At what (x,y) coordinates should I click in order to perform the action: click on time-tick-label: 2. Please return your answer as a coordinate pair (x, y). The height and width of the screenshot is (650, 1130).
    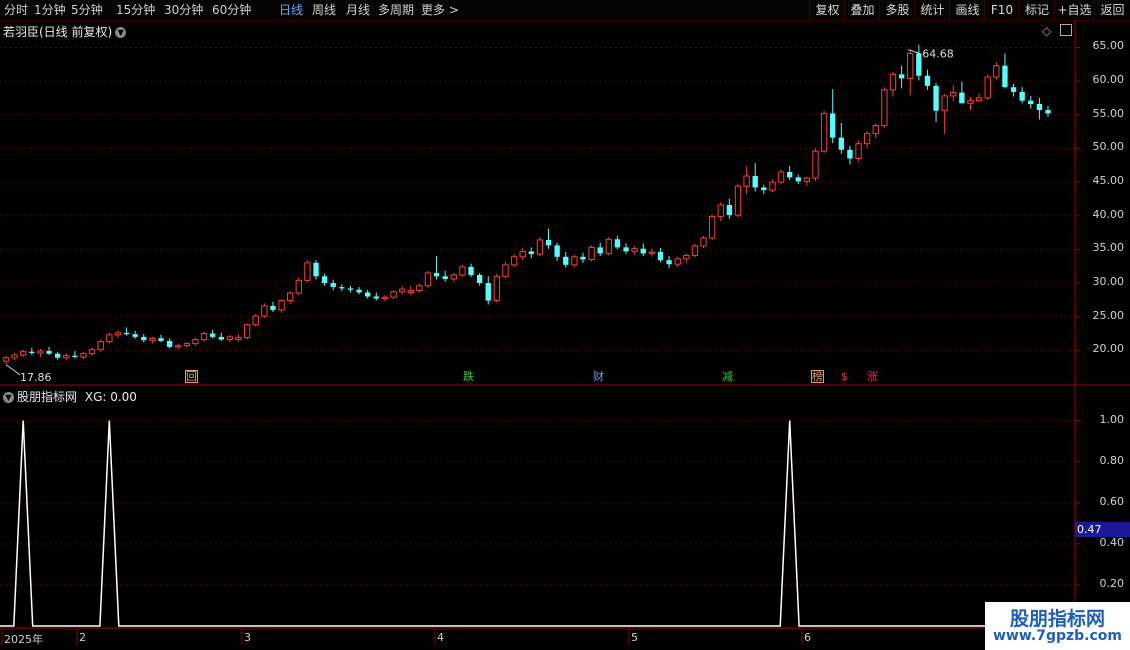
    Looking at the image, I should click on (82, 637).